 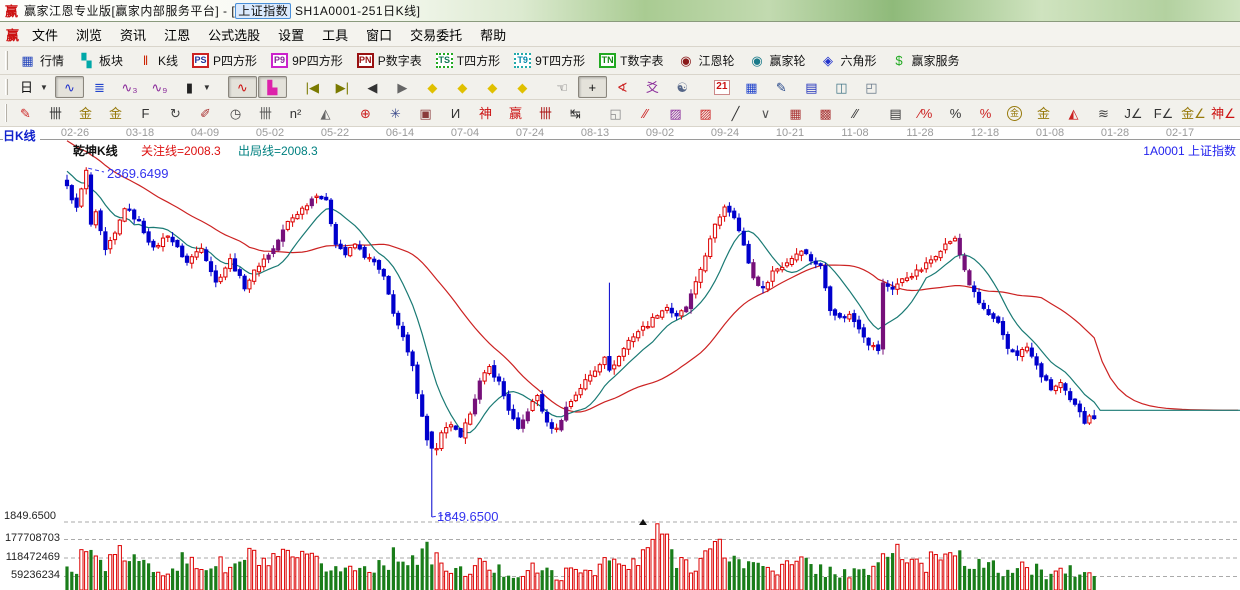 I want to click on menu-文件: 文件, so click(x=45, y=35).